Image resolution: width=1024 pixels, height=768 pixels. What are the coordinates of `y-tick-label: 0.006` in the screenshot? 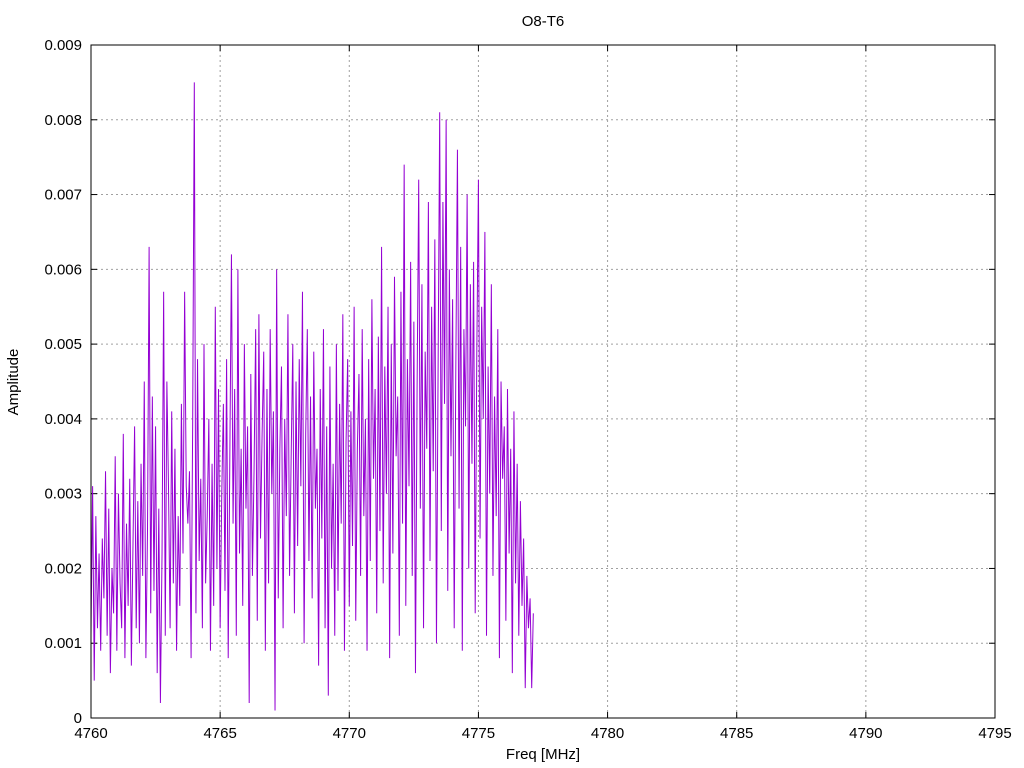 It's located at (63, 269).